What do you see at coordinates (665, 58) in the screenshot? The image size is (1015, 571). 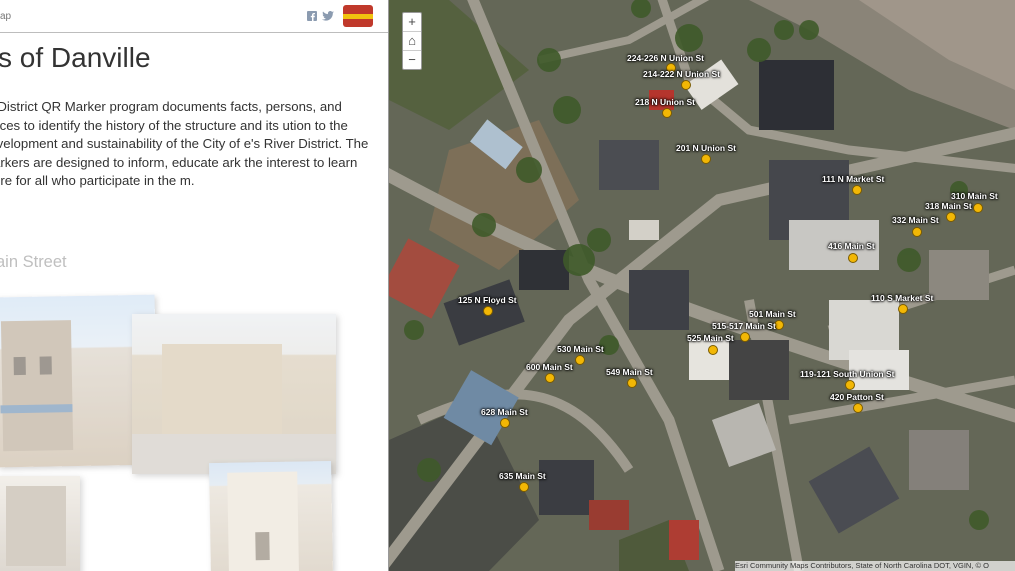 I see `marker-label: 224-226 N Union St` at bounding box center [665, 58].